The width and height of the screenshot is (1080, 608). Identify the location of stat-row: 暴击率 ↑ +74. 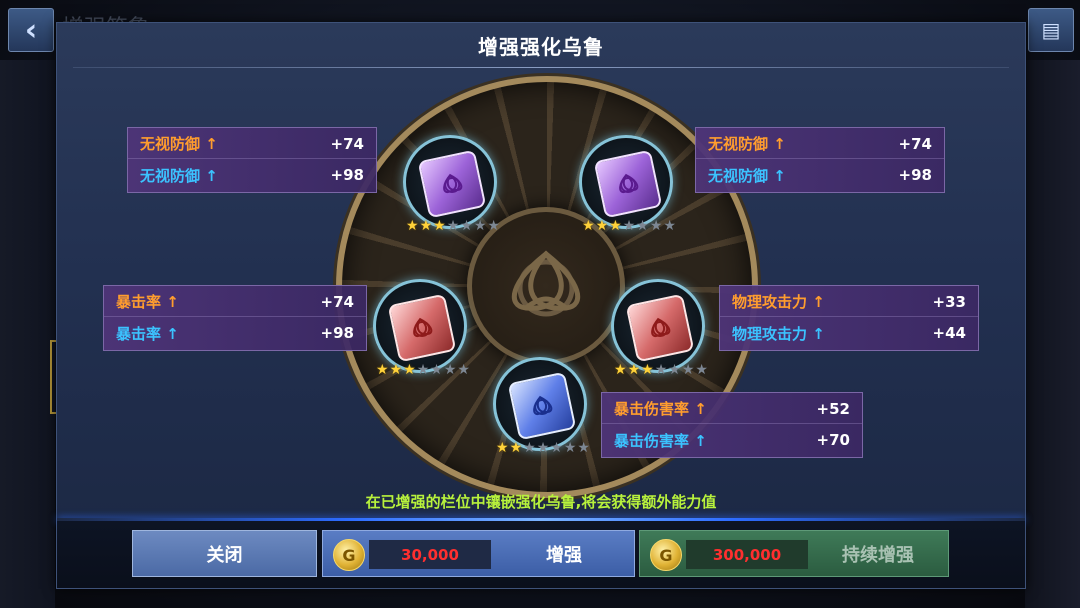
(235, 302).